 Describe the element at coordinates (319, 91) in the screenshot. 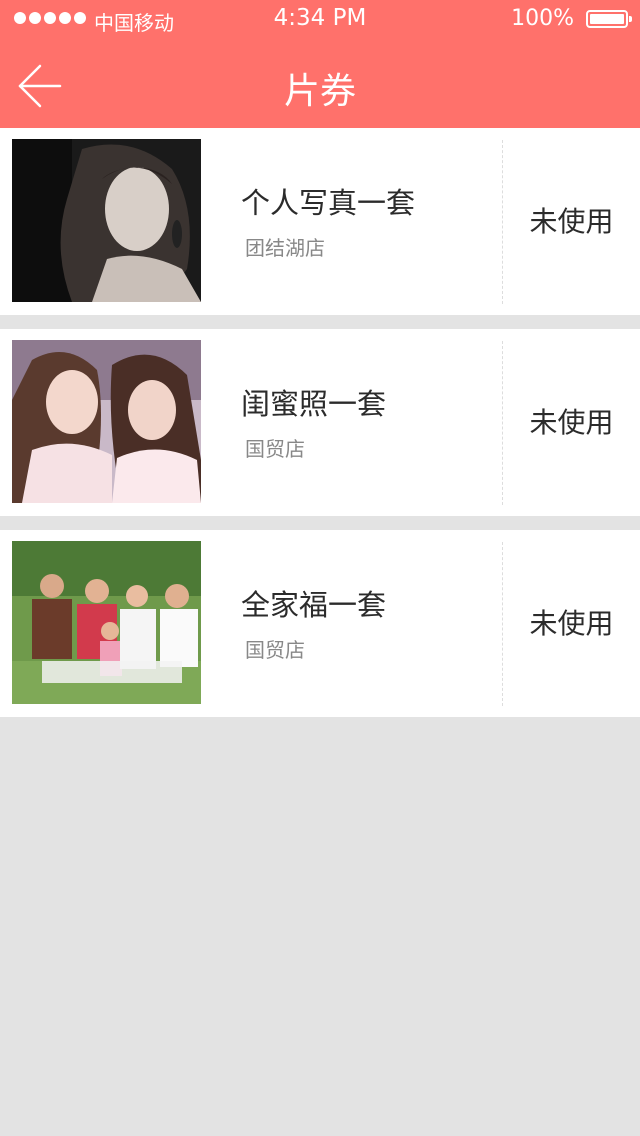

I see `page-title: 片券` at that location.